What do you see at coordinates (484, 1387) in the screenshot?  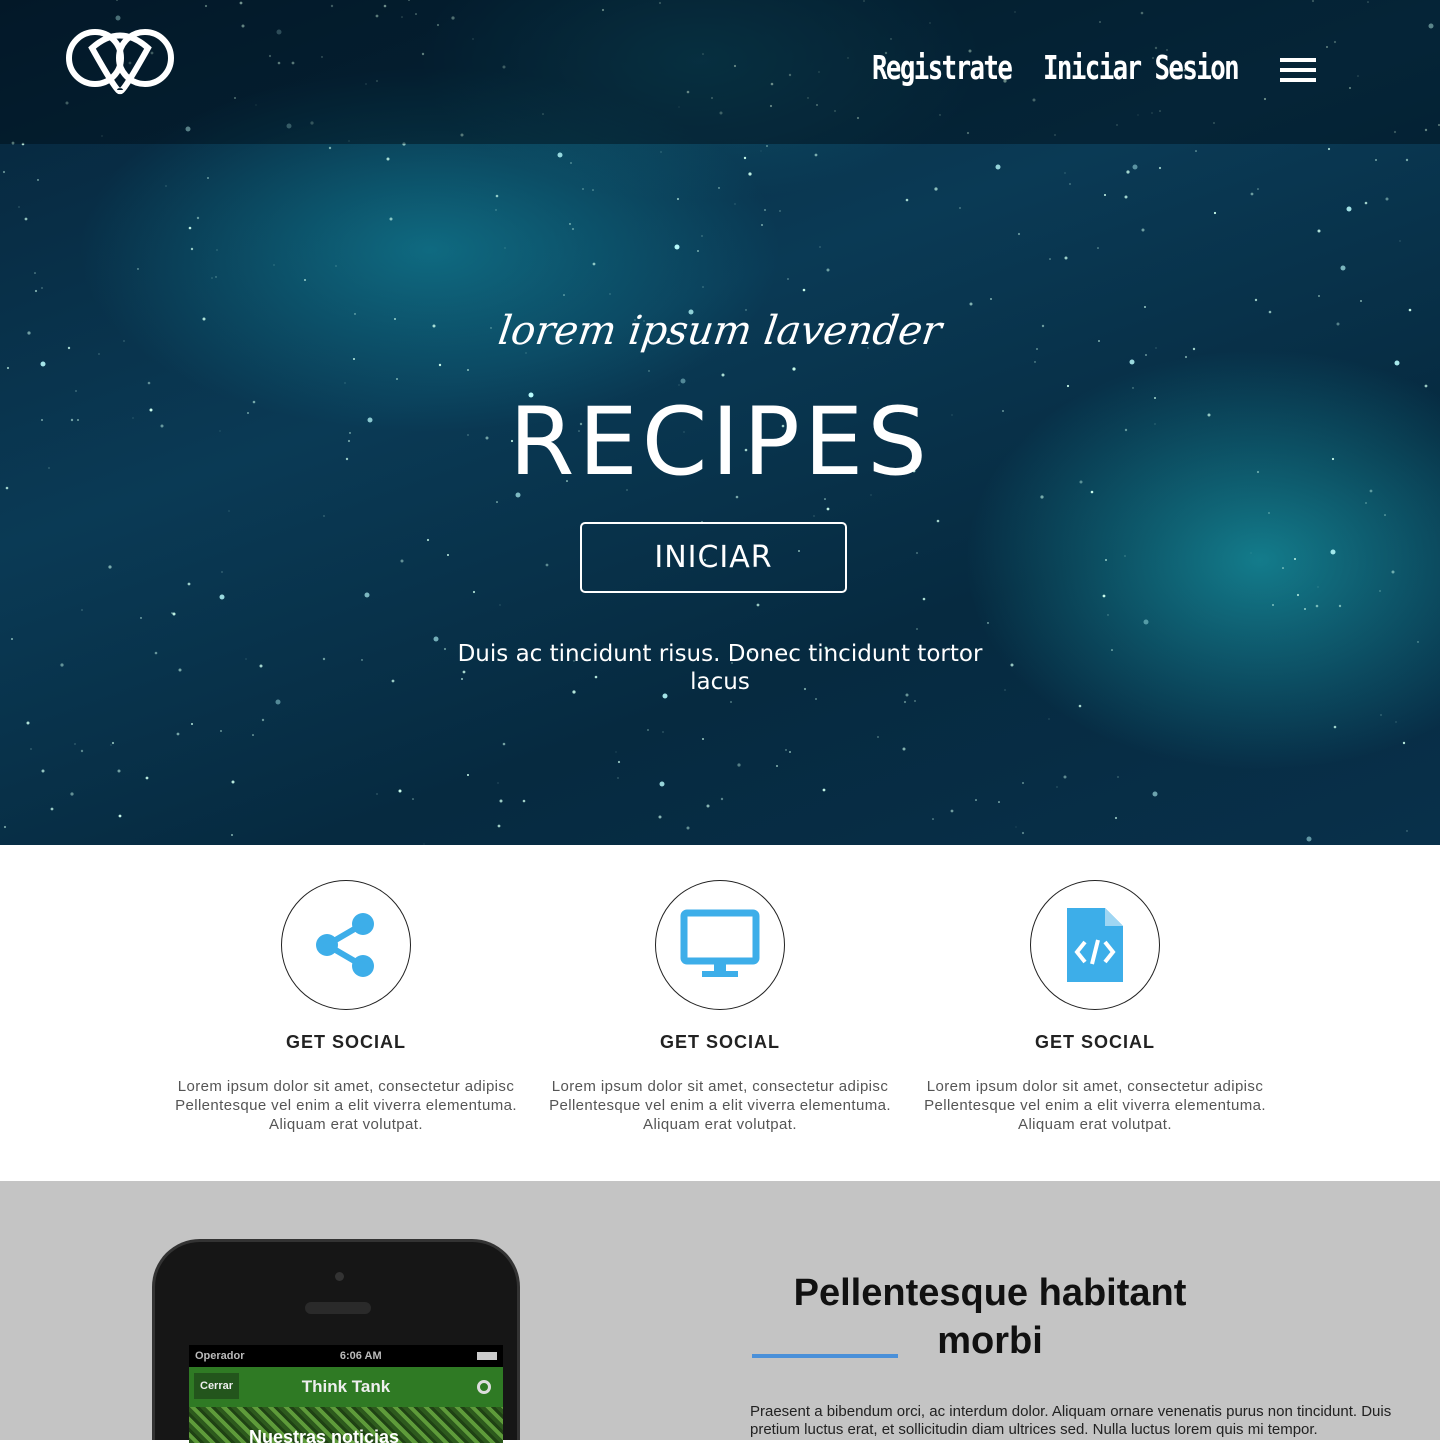 I see `refresh-icon` at bounding box center [484, 1387].